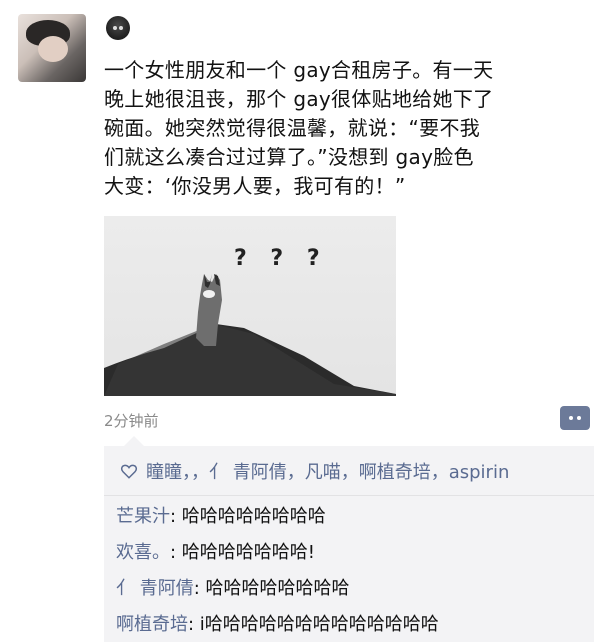  I want to click on comment-item: 芒果汁: 哈哈哈哈哈哈哈哈, so click(221, 515).